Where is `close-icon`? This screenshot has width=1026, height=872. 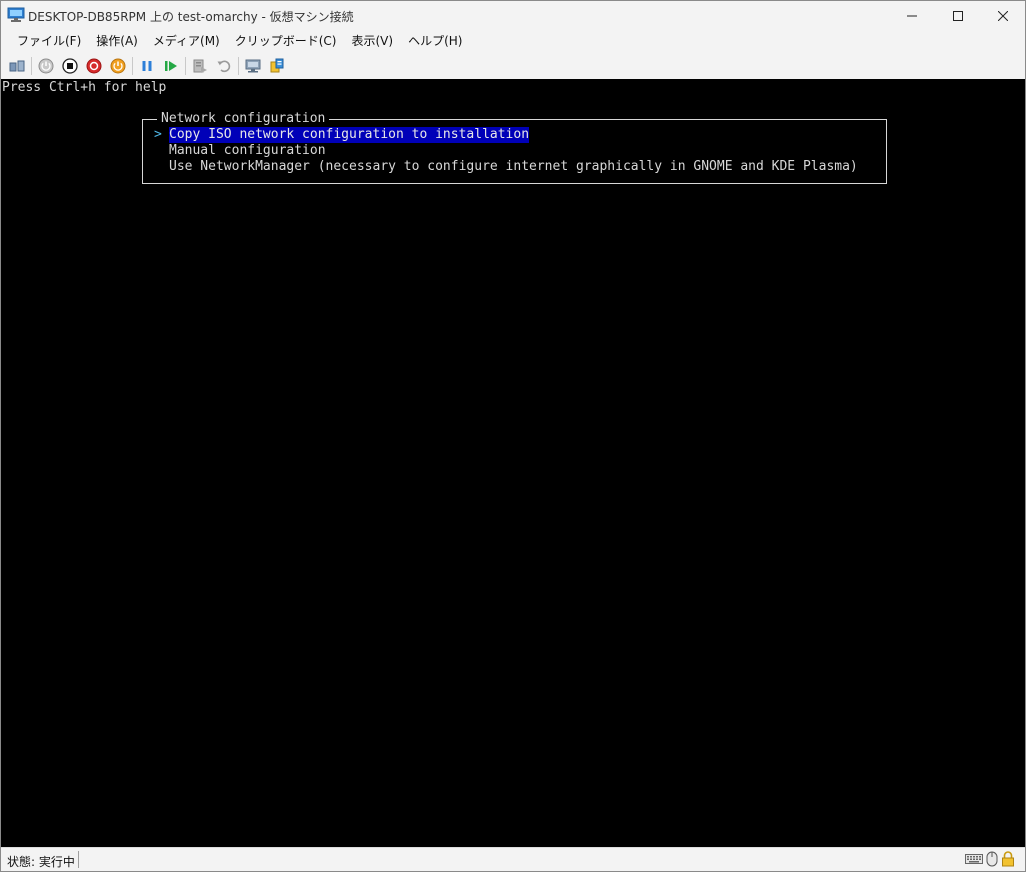
close-icon is located at coordinates (1003, 16).